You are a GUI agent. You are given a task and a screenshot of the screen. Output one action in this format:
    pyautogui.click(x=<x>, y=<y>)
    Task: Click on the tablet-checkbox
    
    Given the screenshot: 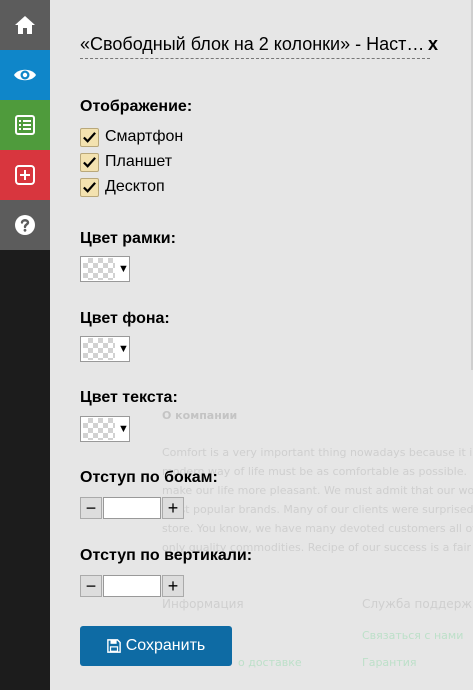 What is the action you would take?
    pyautogui.click(x=89, y=162)
    